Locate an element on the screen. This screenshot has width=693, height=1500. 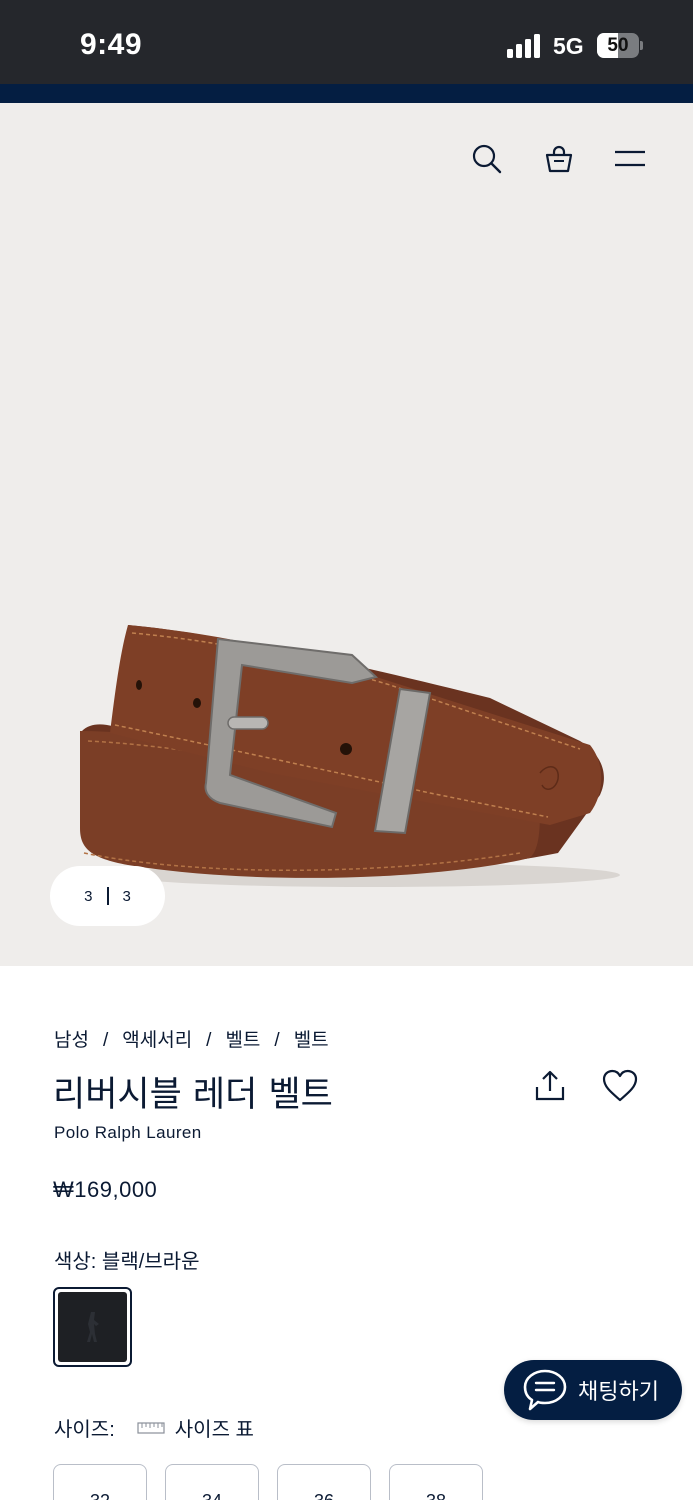
belt-image is located at coordinates (350, 756).